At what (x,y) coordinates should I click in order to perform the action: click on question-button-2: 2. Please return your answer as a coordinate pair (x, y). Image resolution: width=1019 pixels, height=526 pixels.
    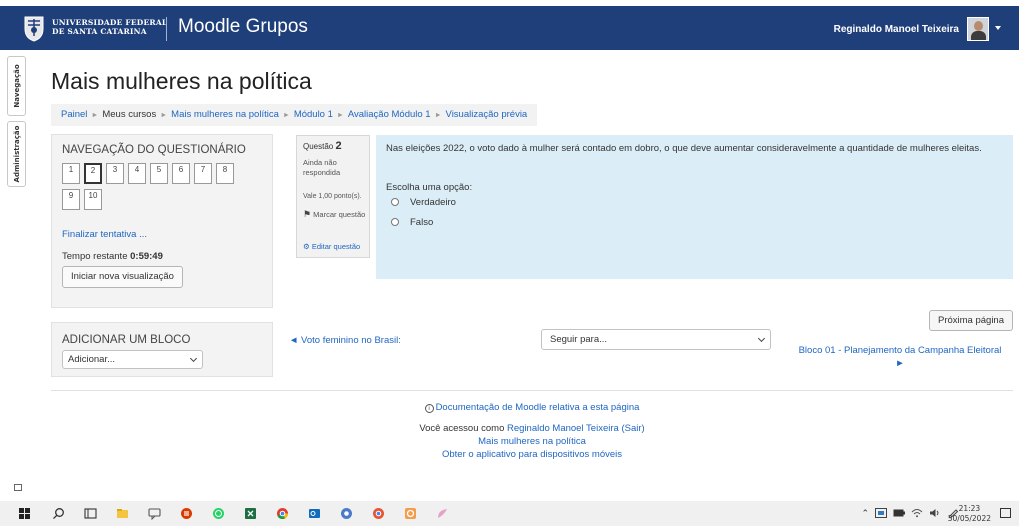
    Looking at the image, I should click on (93, 173).